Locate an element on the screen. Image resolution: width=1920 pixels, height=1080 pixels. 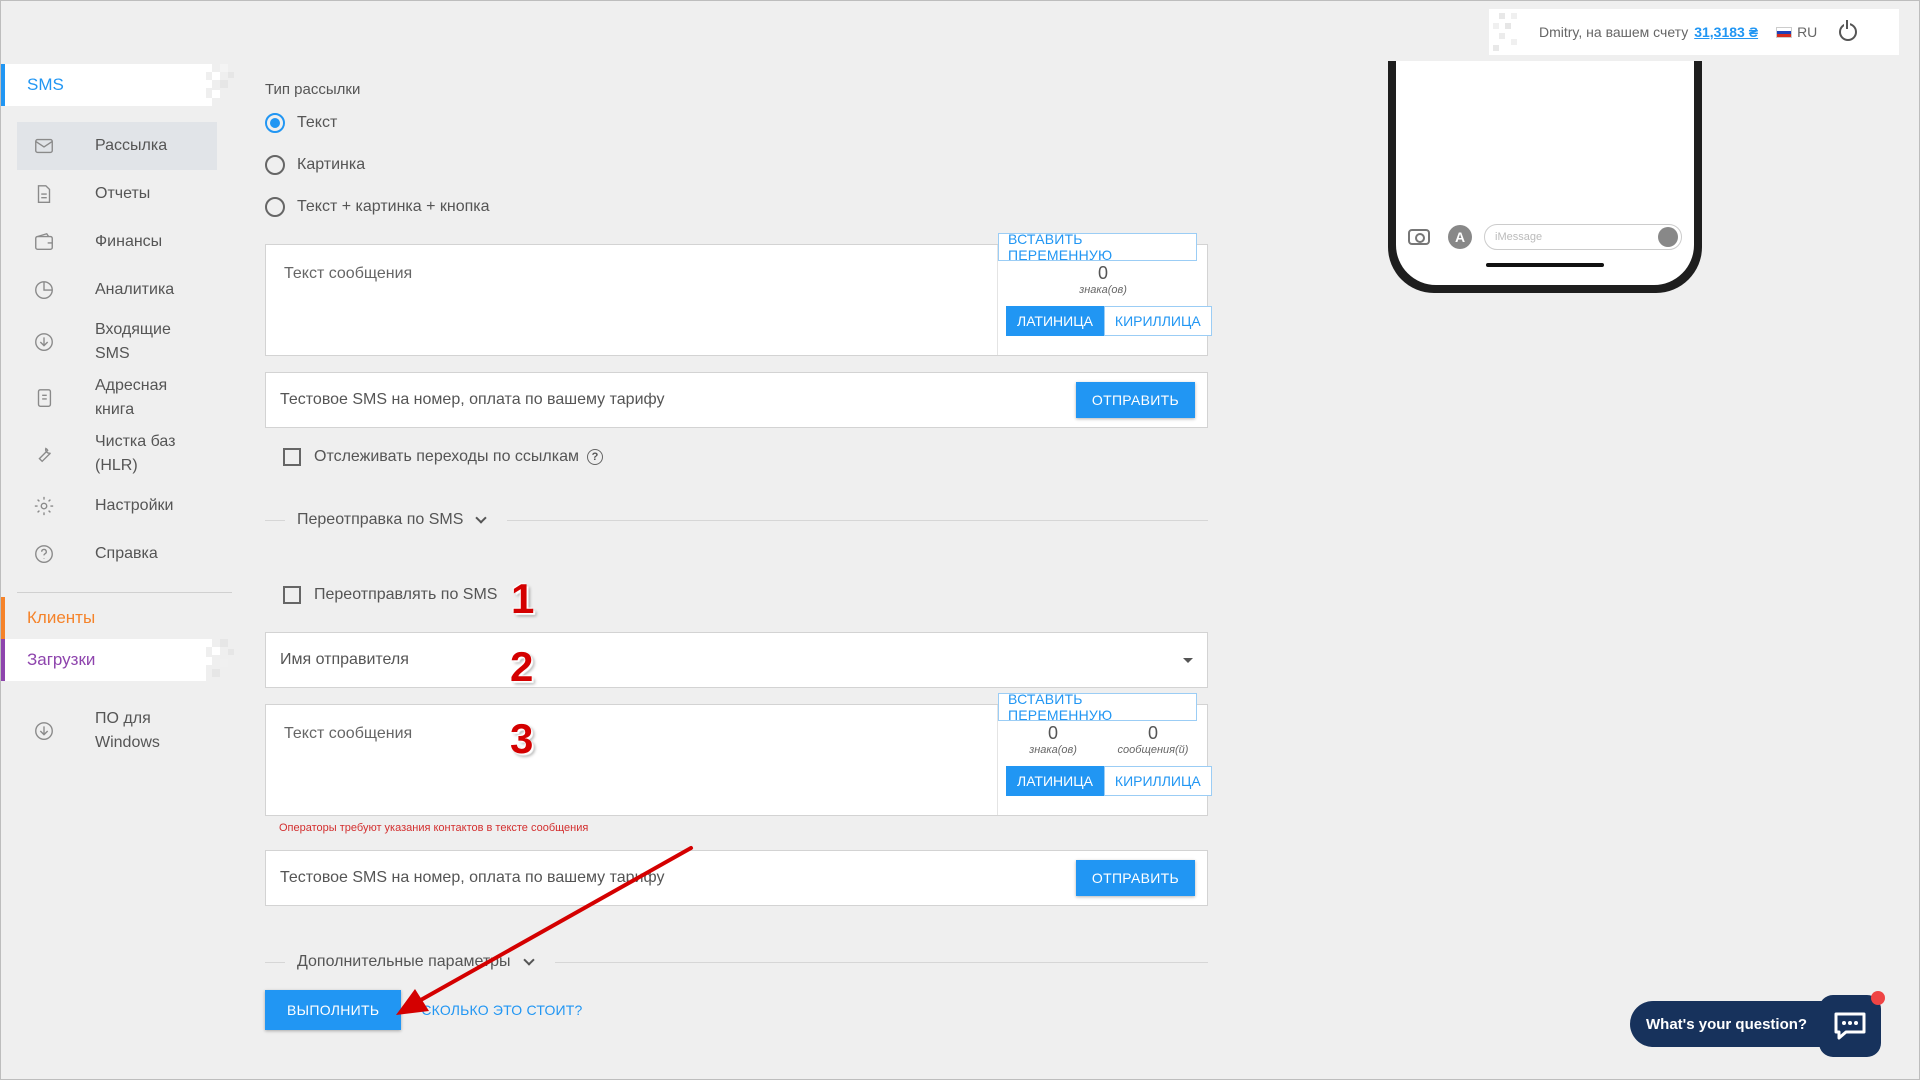
char-unit: знака(ов) is located at coordinates (1053, 750).